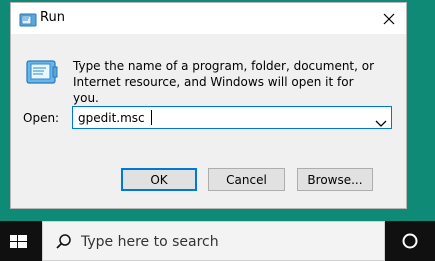  Describe the element at coordinates (64, 242) in the screenshot. I see `search-icon` at that location.